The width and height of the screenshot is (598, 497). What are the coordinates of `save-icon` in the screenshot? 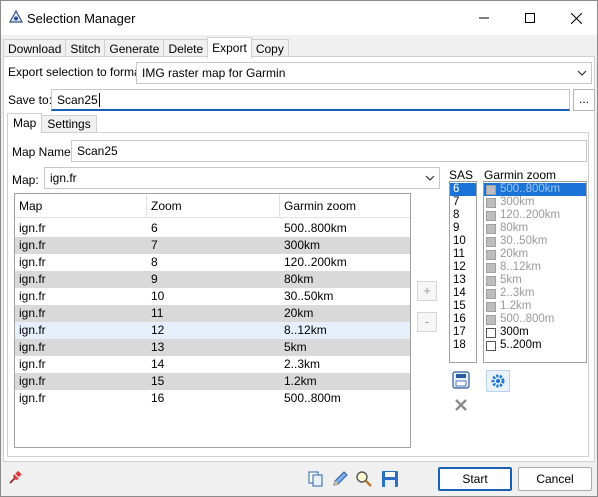 It's located at (390, 479).